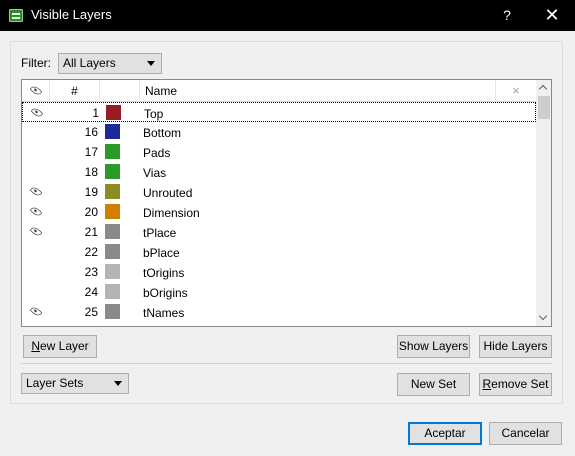  Describe the element at coordinates (433, 384) in the screenshot. I see `new-set-button: New Set` at that location.